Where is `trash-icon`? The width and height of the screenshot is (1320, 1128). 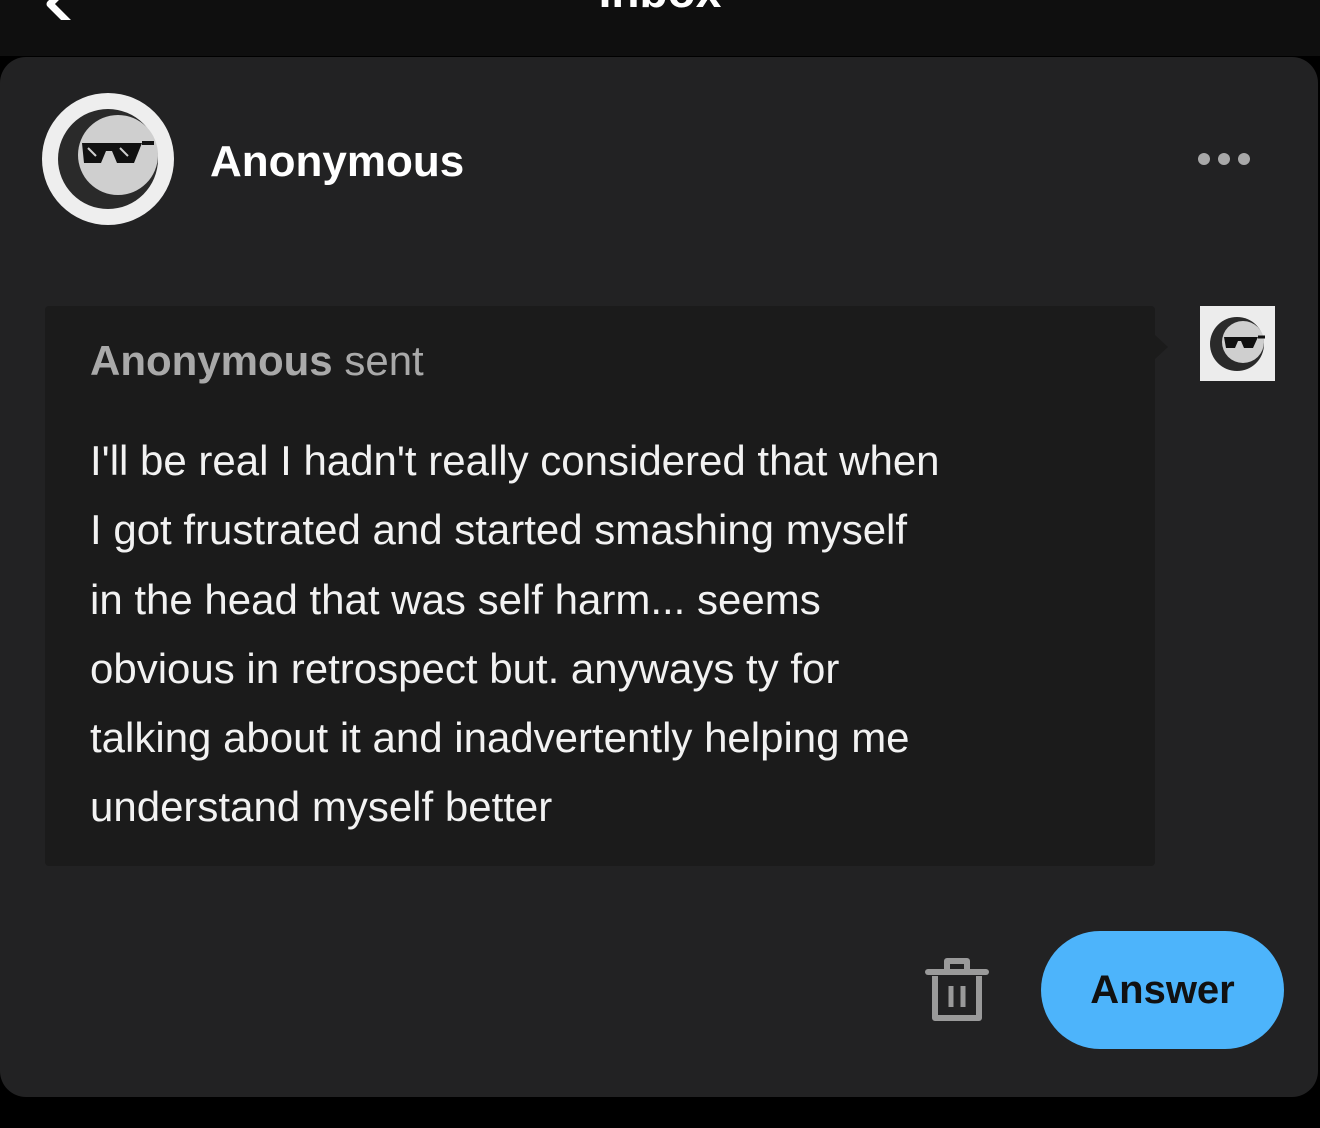
trash-icon is located at coordinates (957, 989).